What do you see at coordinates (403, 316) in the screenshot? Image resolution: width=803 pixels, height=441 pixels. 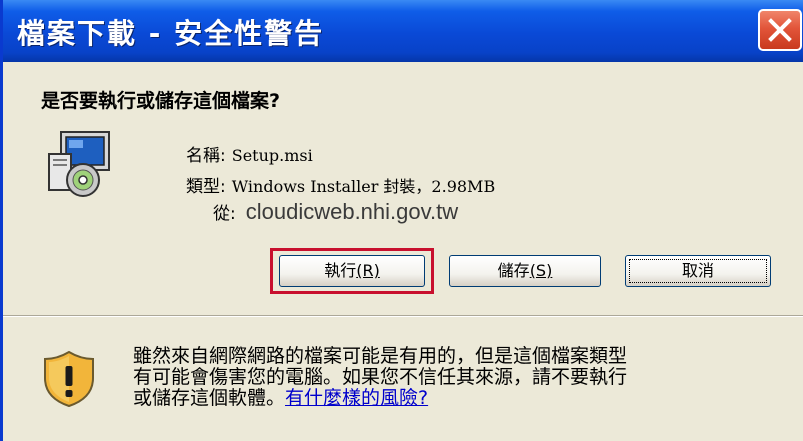 I see `separator` at bounding box center [403, 316].